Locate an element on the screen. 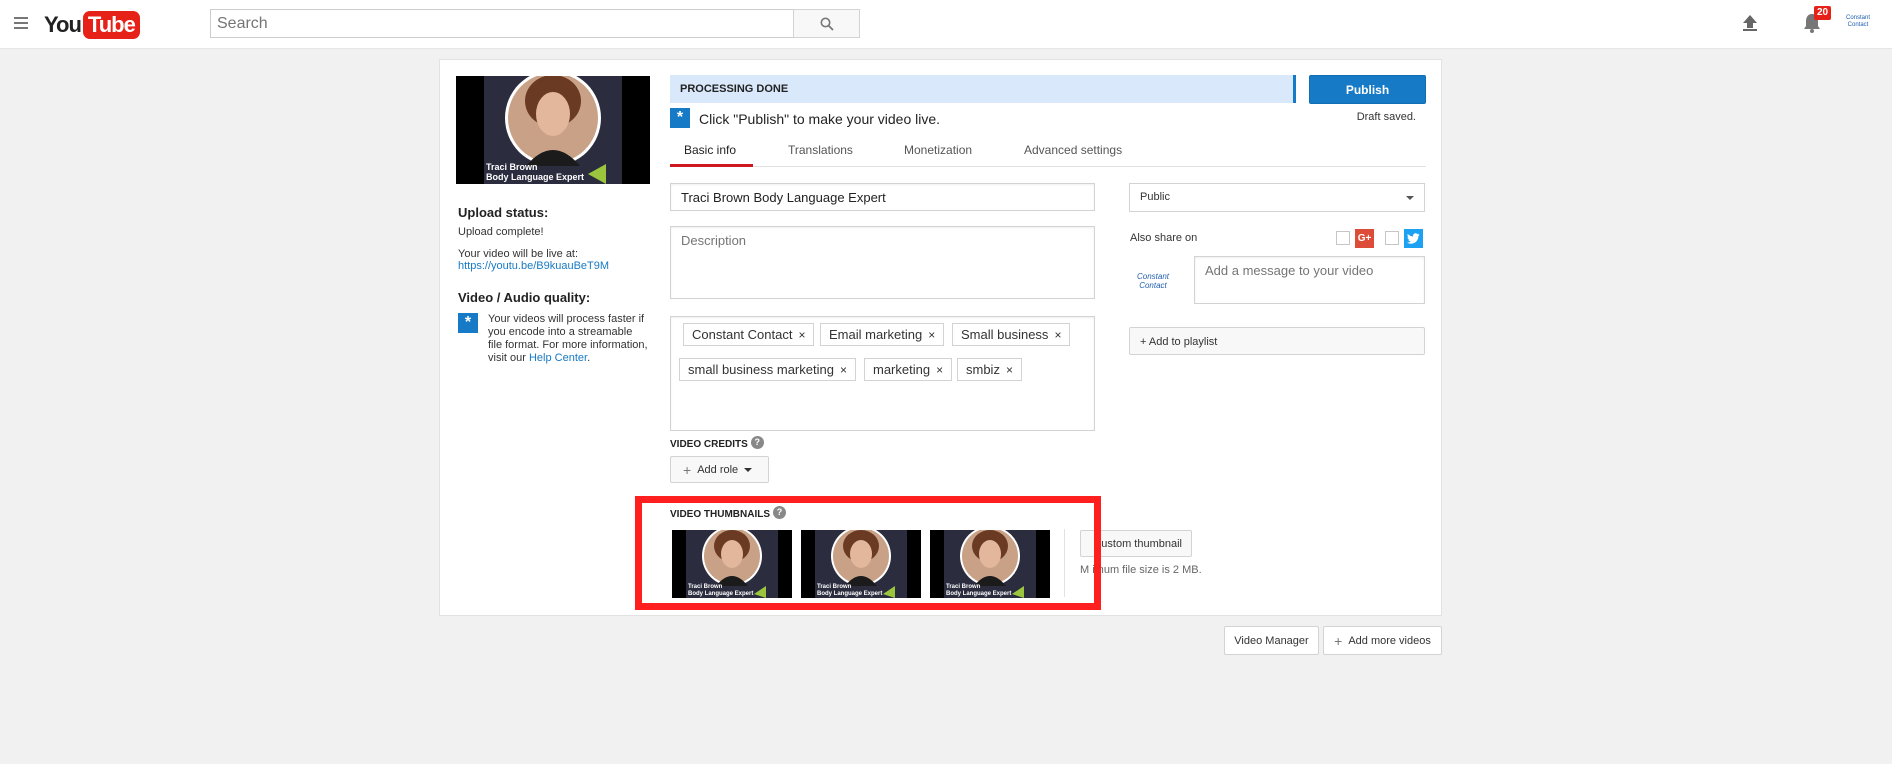  youtube-logo: You Tube is located at coordinates (92, 25).